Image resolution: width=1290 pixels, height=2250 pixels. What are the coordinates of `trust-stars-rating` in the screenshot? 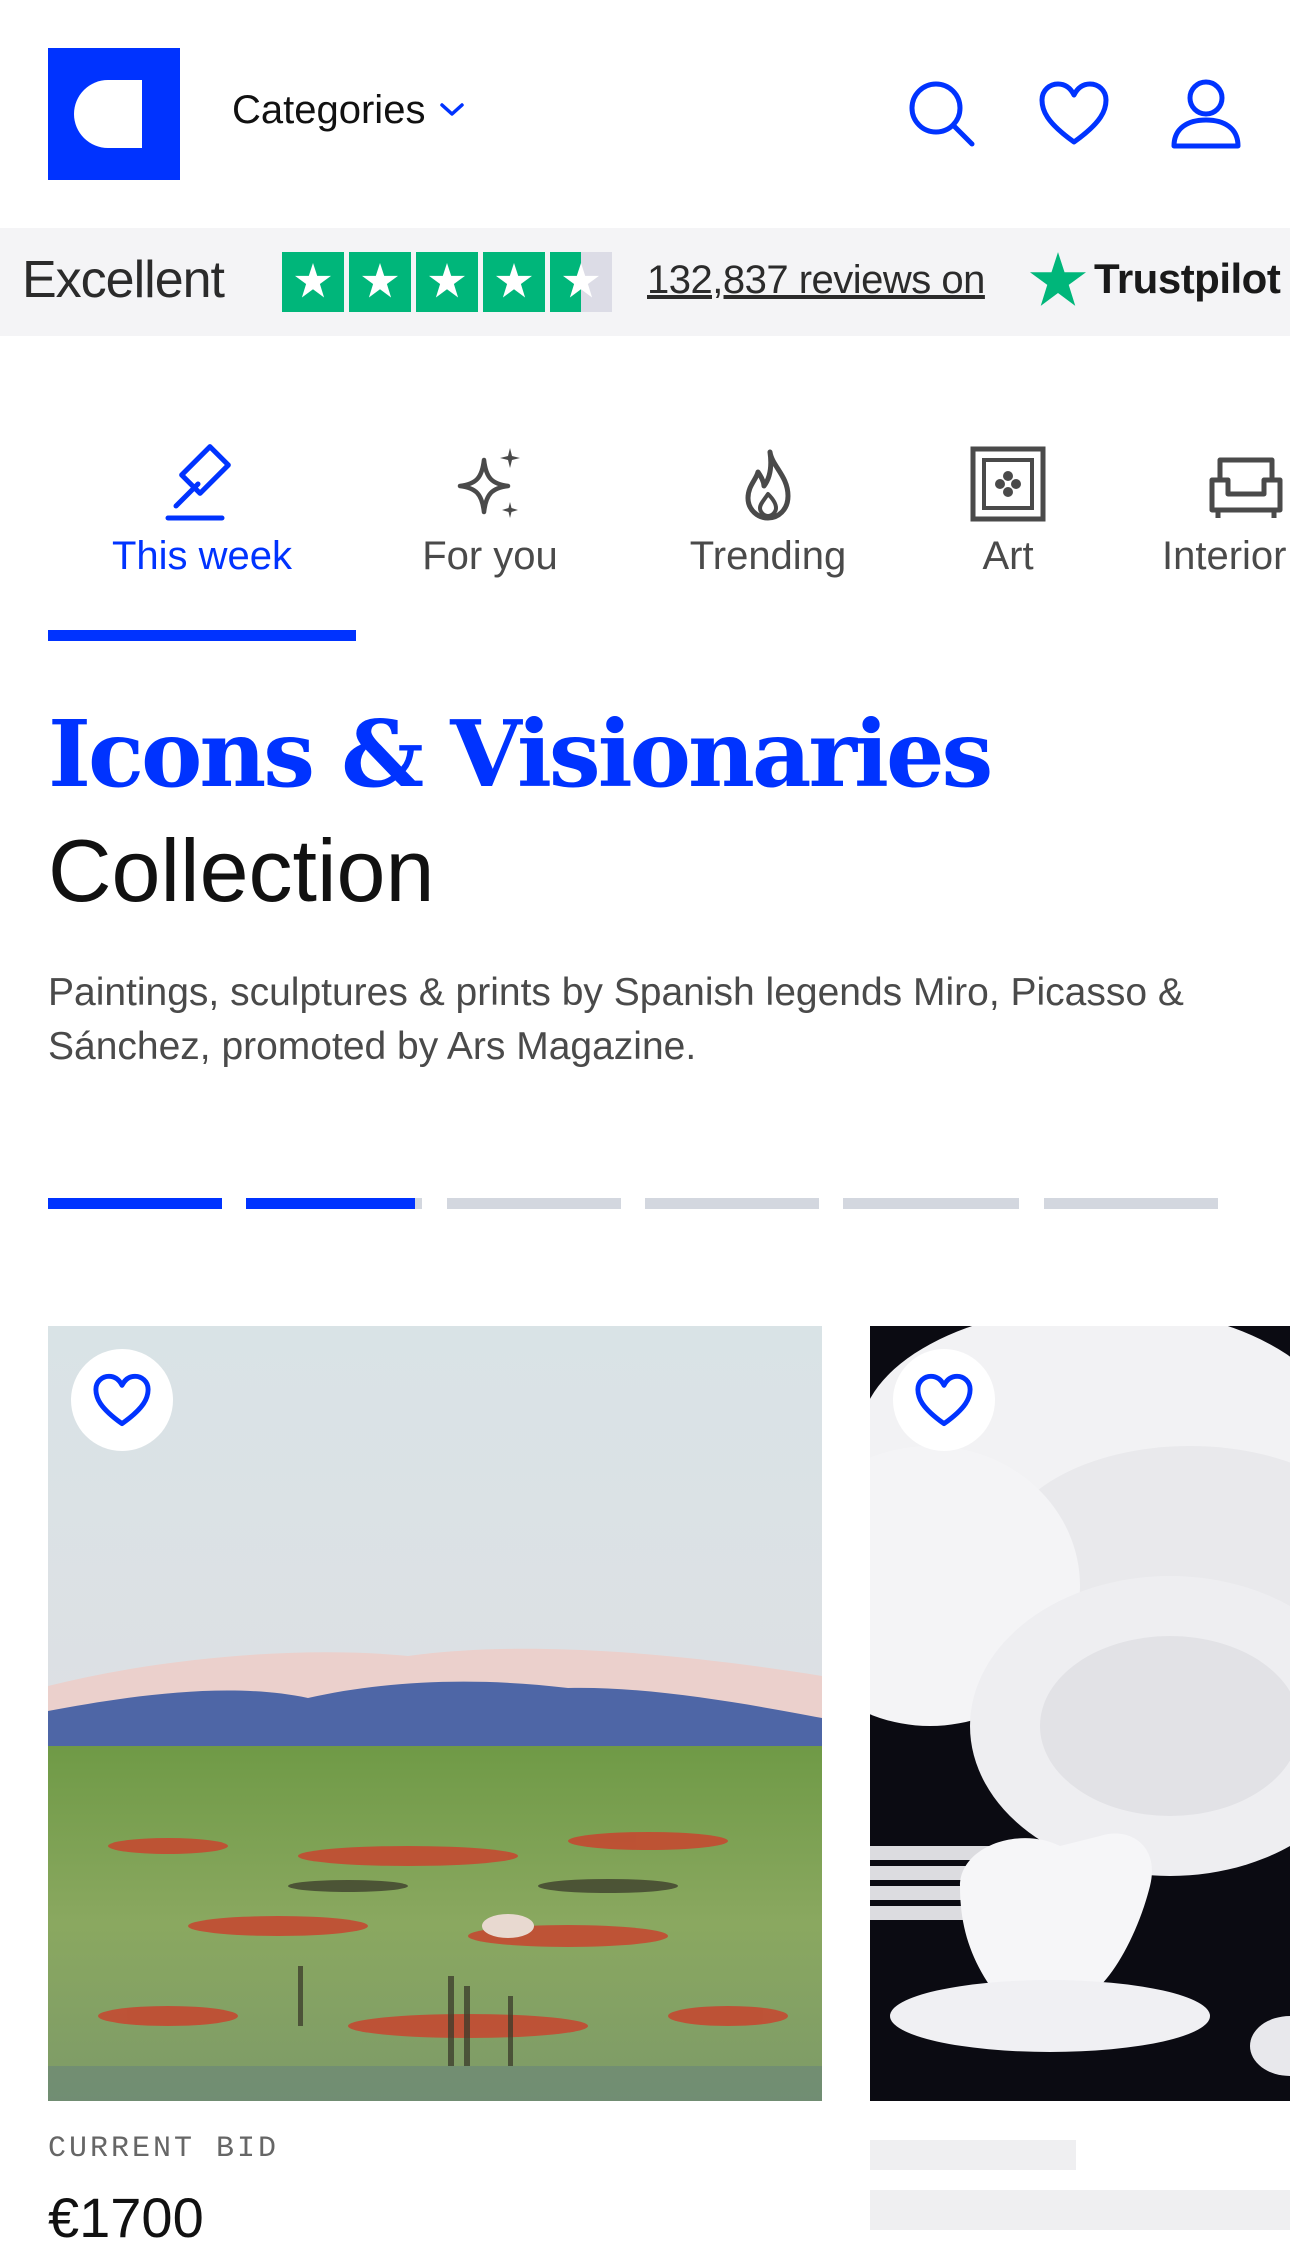 It's located at (447, 282).